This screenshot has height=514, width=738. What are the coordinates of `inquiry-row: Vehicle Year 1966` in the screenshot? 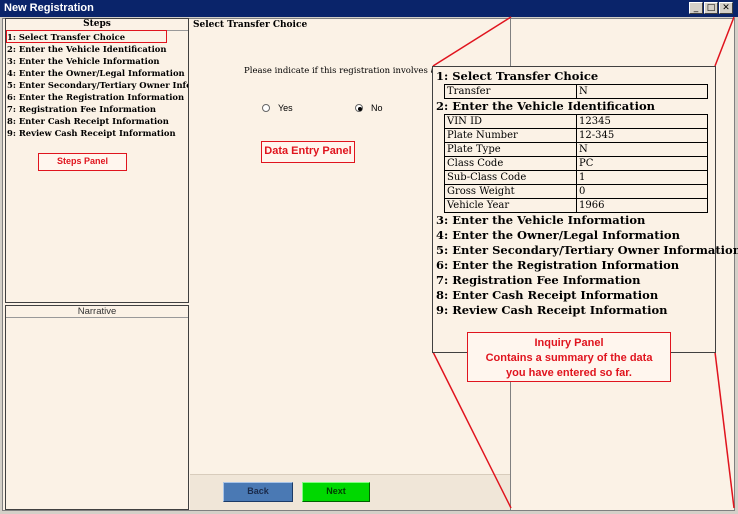 It's located at (576, 205).